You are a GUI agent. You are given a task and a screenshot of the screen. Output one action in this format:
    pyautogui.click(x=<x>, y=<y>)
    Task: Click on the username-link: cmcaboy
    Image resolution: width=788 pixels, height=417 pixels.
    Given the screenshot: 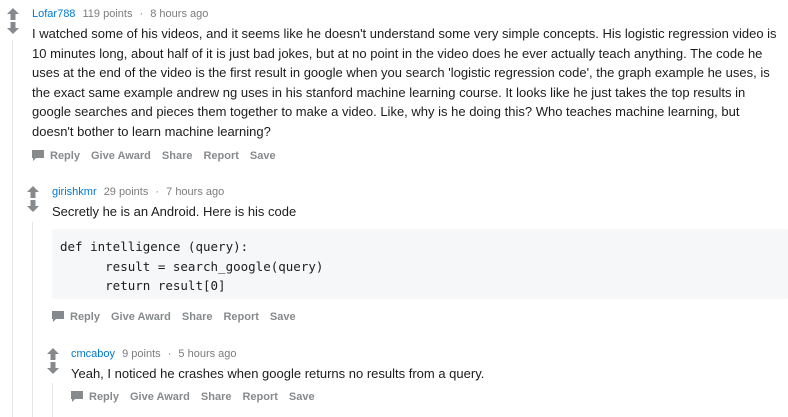 What is the action you would take?
    pyautogui.click(x=93, y=354)
    